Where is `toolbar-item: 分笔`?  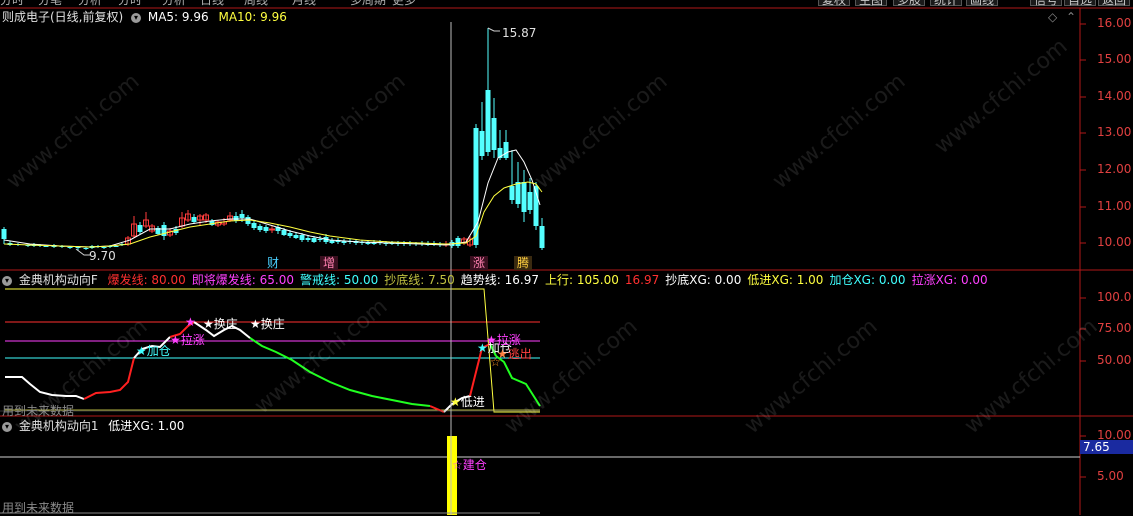 toolbar-item: 分笔 is located at coordinates (50, 3).